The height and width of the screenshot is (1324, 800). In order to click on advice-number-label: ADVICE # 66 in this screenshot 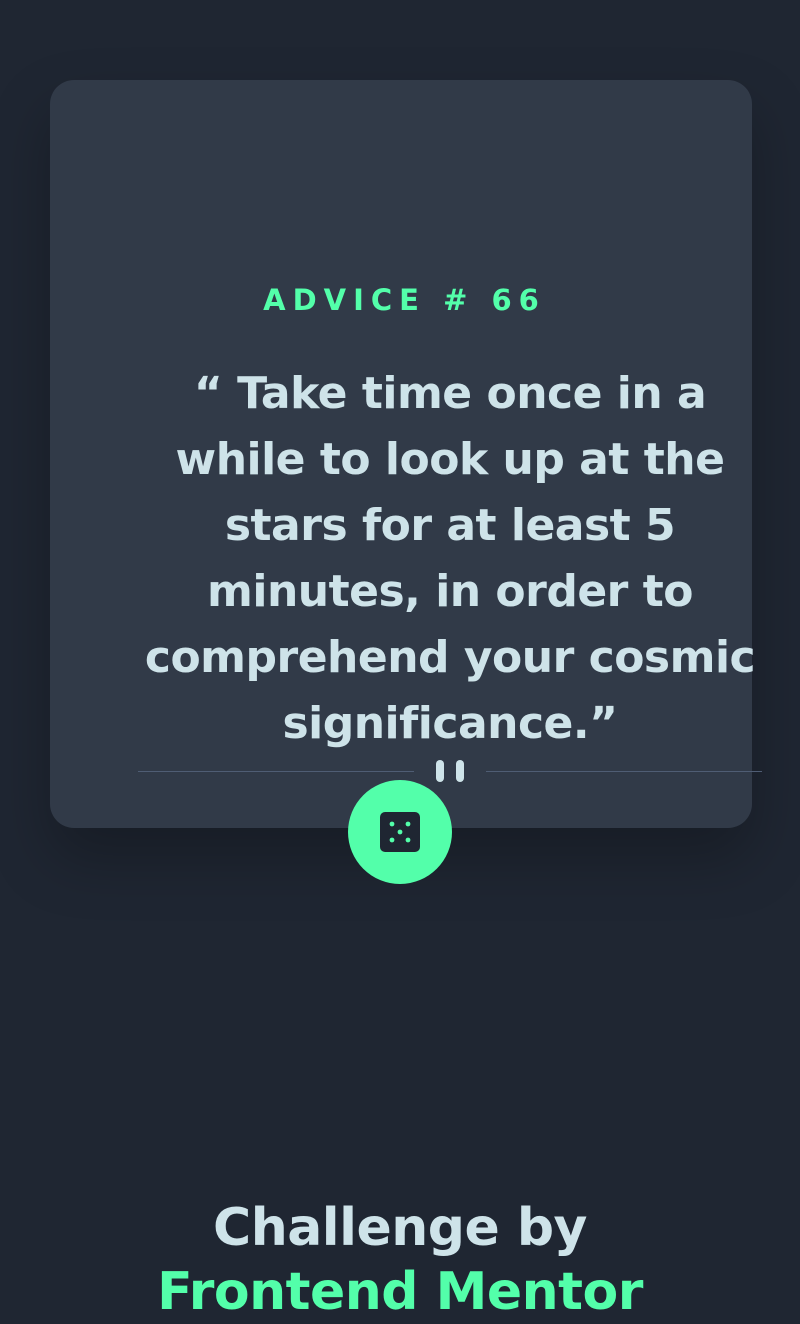, I will do `click(404, 300)`.